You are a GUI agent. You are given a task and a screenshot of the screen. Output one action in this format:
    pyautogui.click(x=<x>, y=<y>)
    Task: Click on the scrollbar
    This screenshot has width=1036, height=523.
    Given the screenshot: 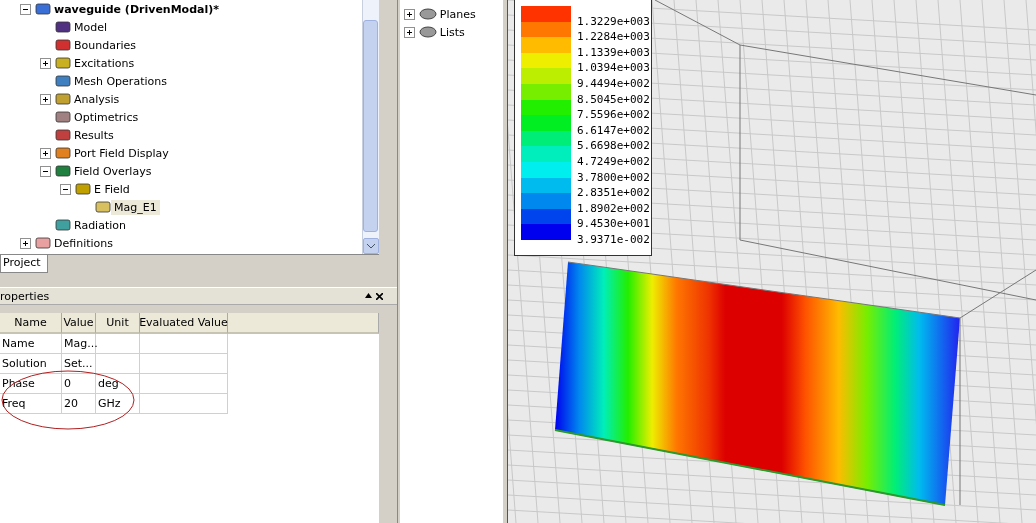 What is the action you would take?
    pyautogui.click(x=370, y=127)
    